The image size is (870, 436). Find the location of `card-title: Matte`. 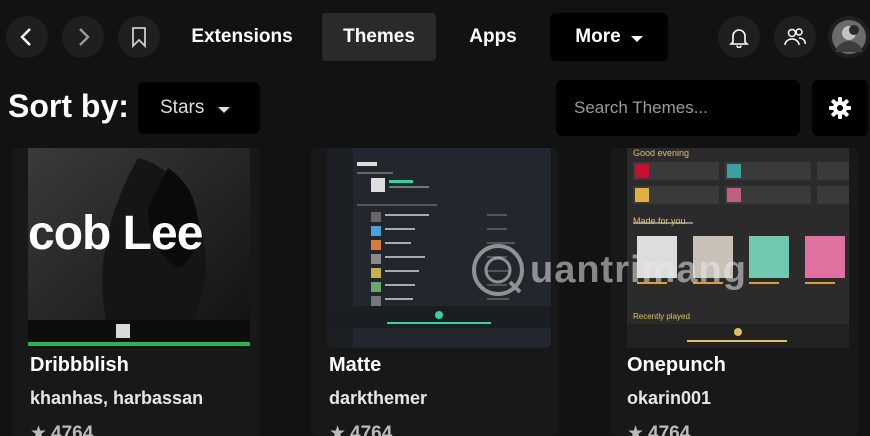

card-title: Matte is located at coordinates (355, 365).